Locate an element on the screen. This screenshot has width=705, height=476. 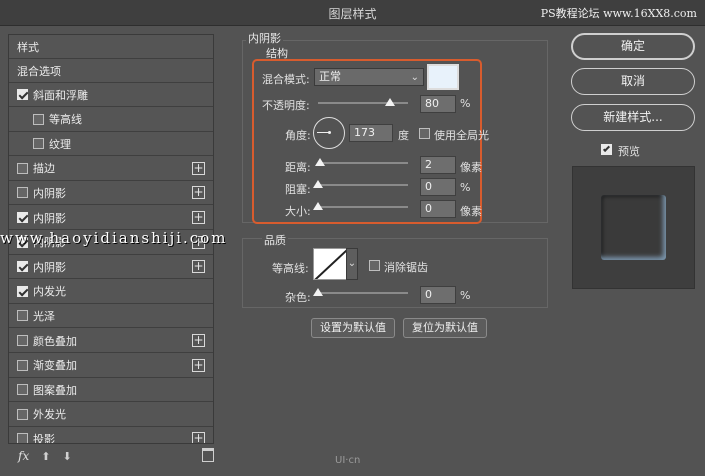
blend-options-item: 混合选项 is located at coordinates (111, 71).